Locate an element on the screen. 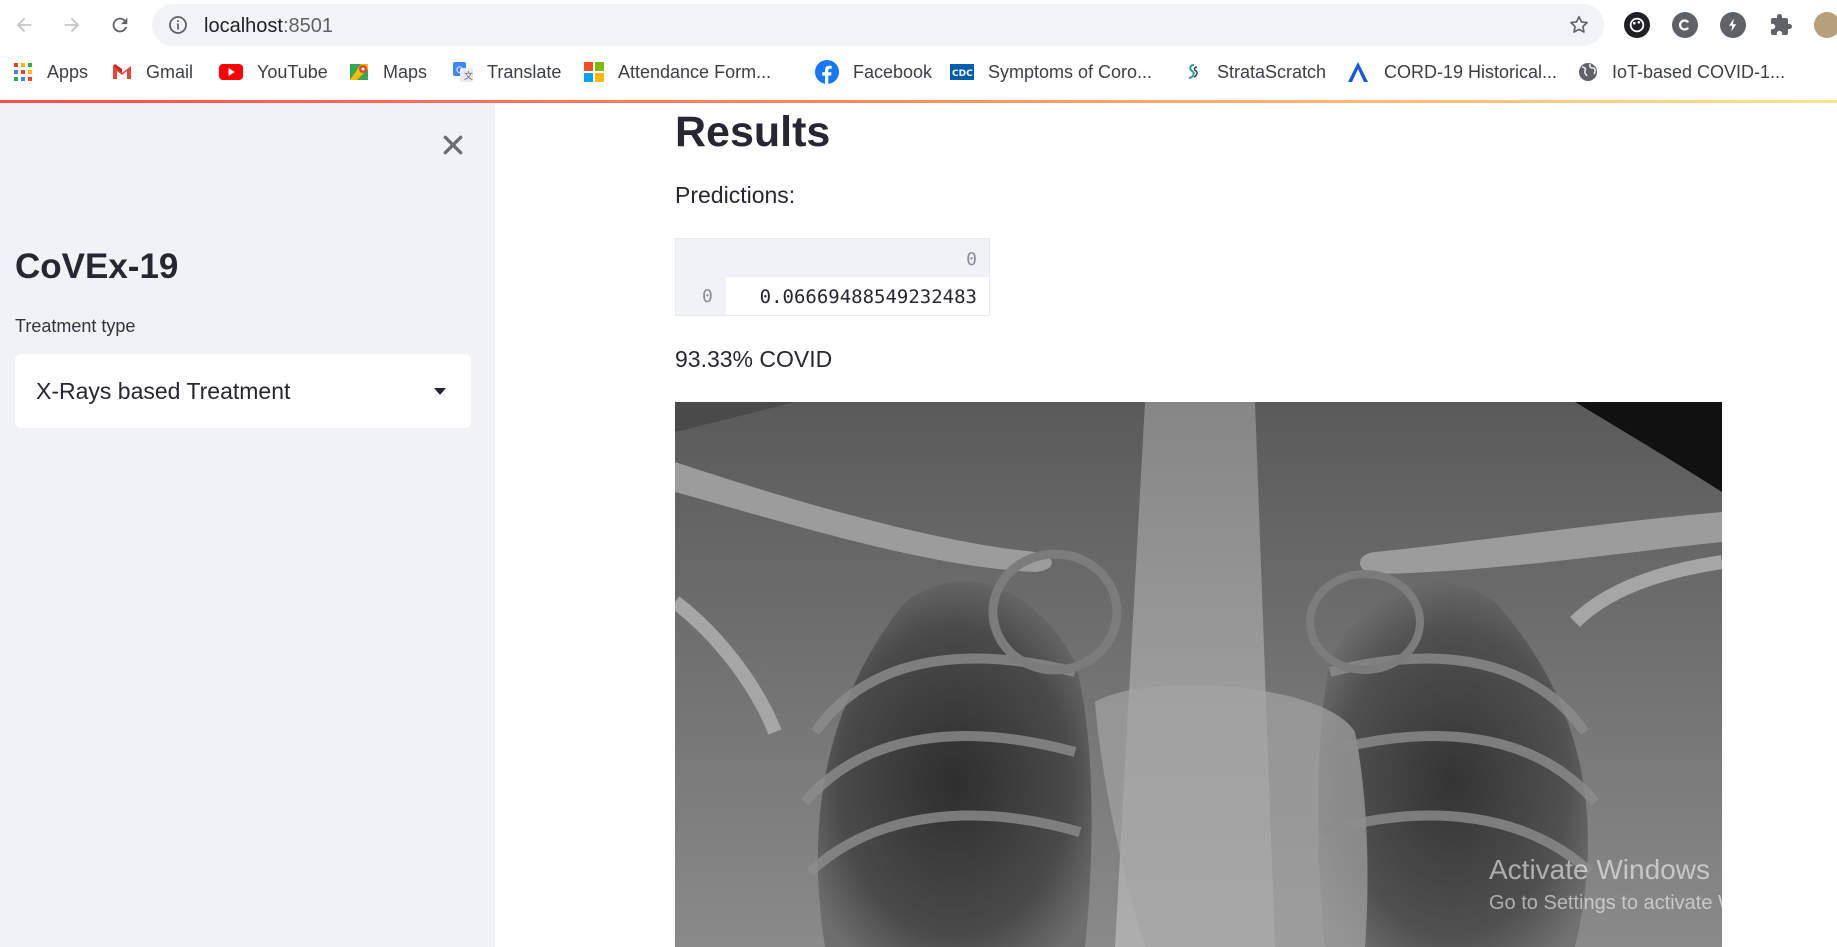 This screenshot has width=1837, height=947. treatment-type-select: X-Rays based Treatment is located at coordinates (243, 391).